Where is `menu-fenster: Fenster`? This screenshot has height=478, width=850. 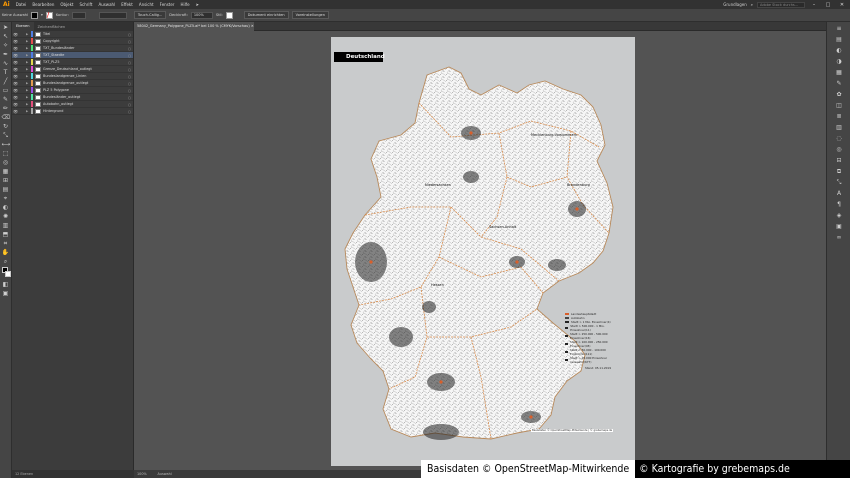 menu-fenster: Fenster is located at coordinates (167, 4).